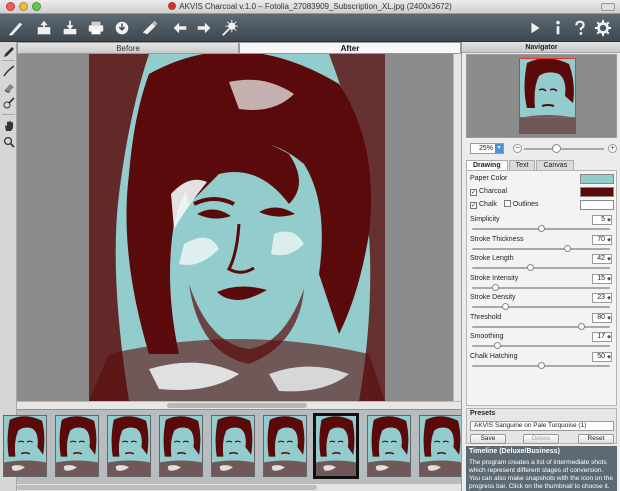 This screenshot has width=620, height=491. What do you see at coordinates (167, 487) in the screenshot?
I see `timeline-scroll-thumb` at bounding box center [167, 487].